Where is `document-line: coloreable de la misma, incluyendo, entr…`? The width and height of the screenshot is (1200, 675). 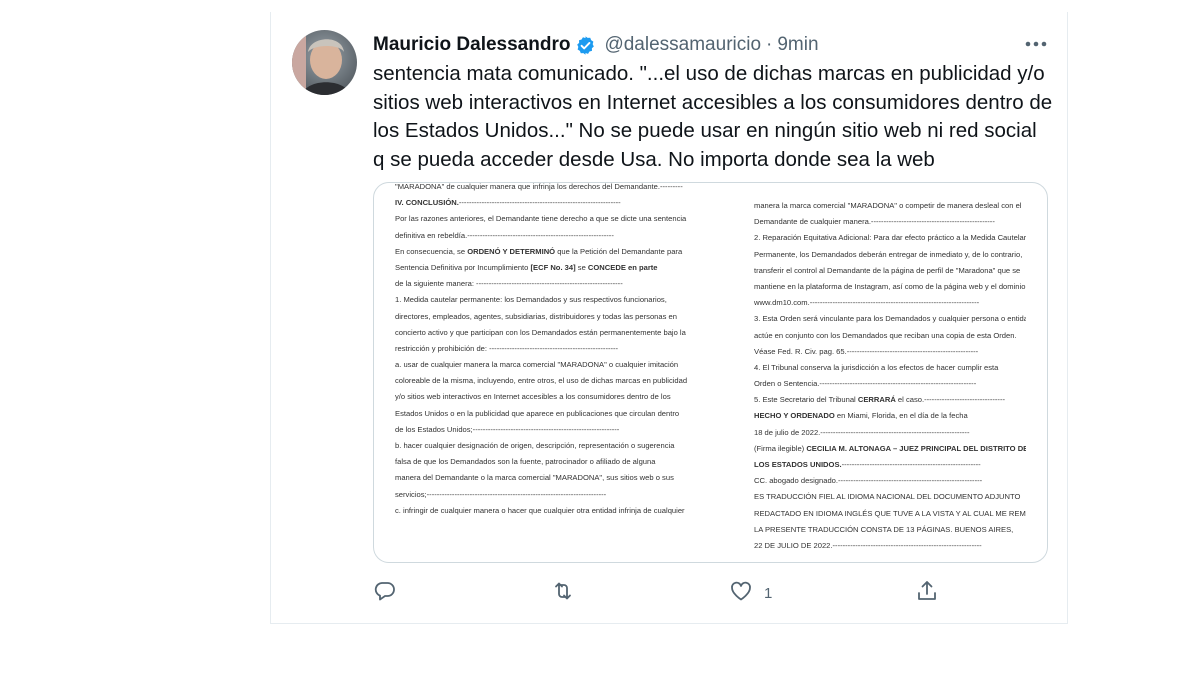
document-line: coloreable de la misma, incluyendo, entr… is located at coordinates (541, 381).